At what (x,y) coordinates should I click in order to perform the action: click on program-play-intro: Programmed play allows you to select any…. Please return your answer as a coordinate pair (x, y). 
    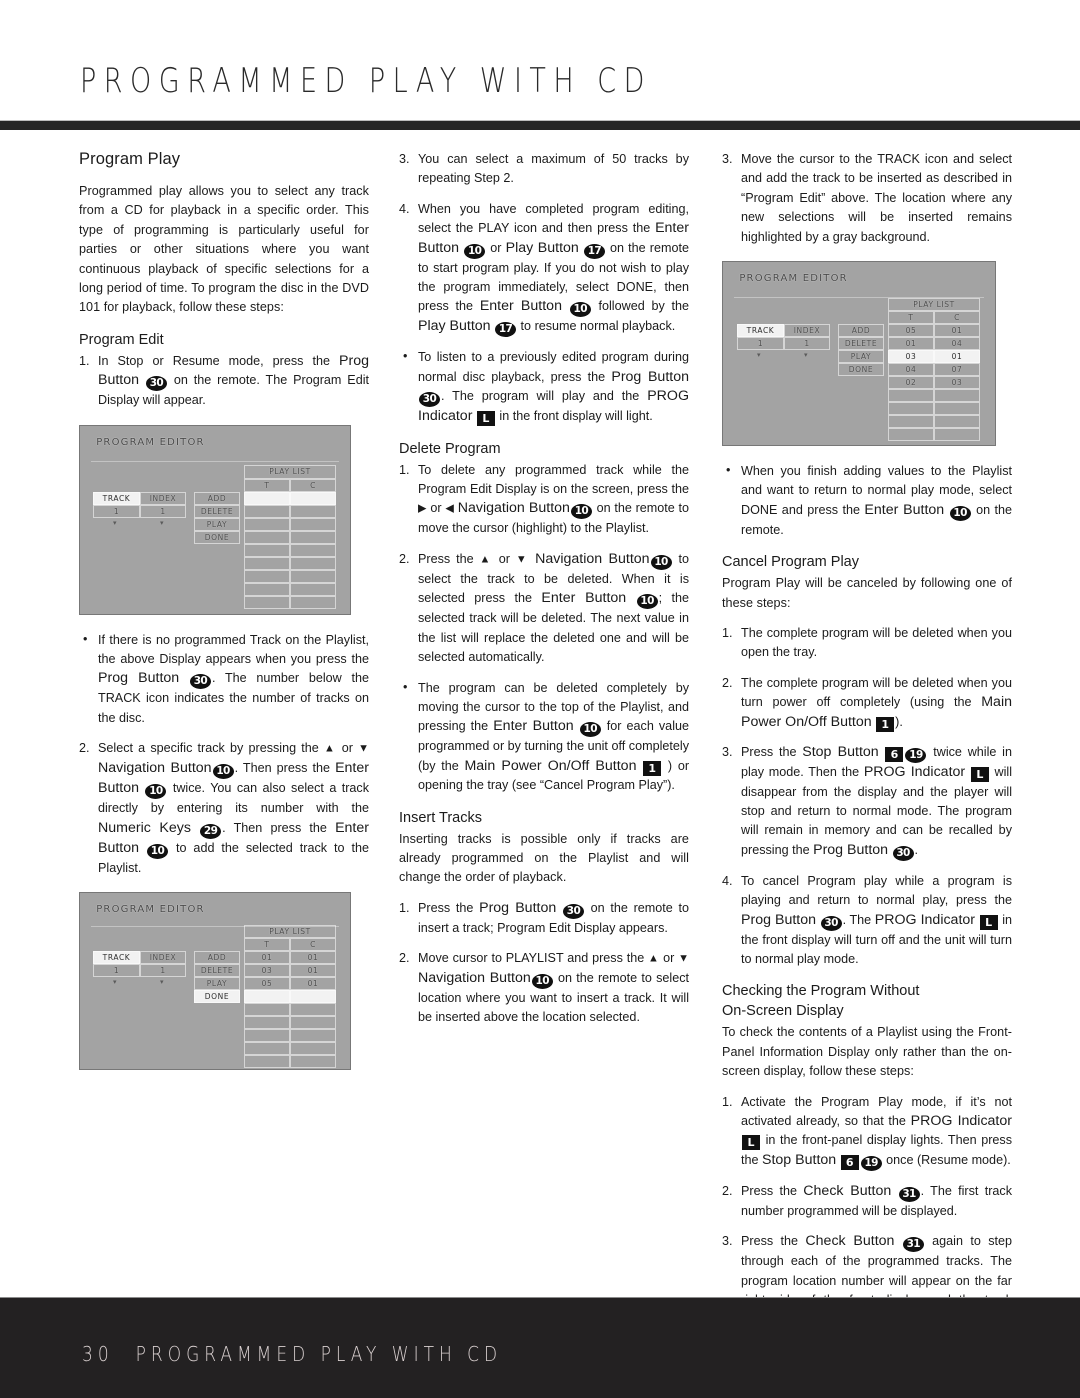
    Looking at the image, I should click on (224, 249).